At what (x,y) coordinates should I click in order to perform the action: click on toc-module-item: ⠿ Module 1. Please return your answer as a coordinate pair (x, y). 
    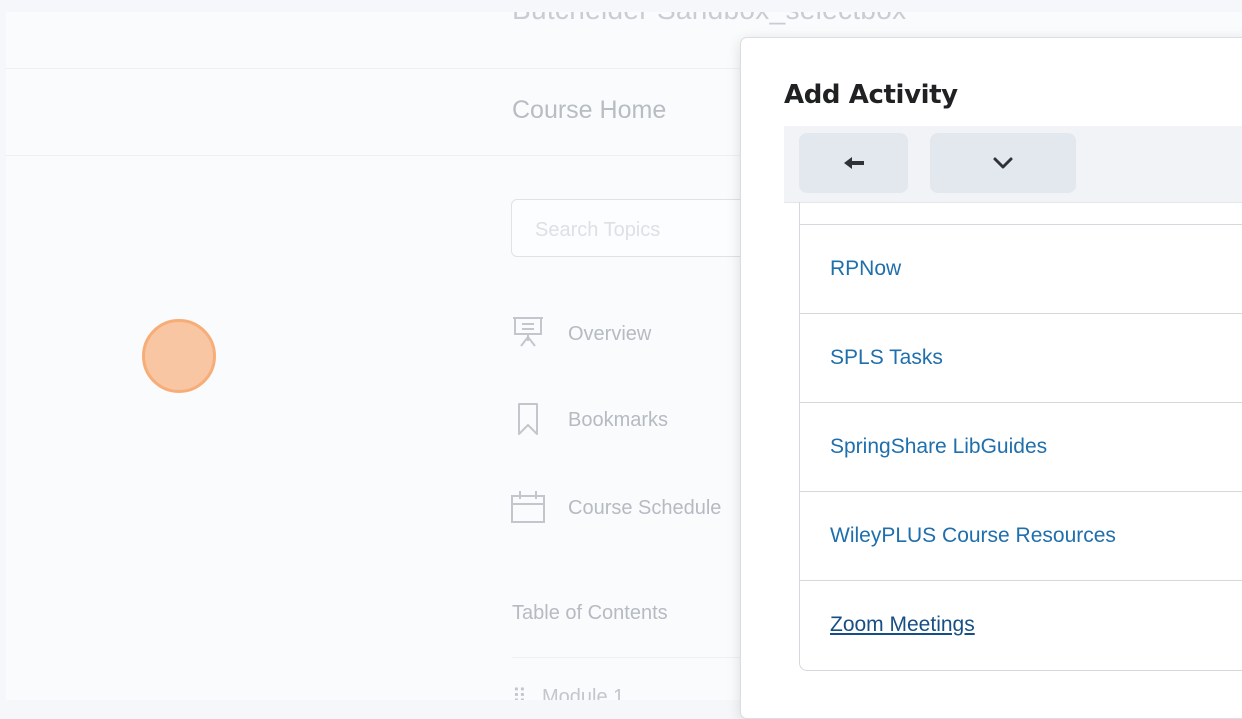
    Looking at the image, I should click on (568, 692).